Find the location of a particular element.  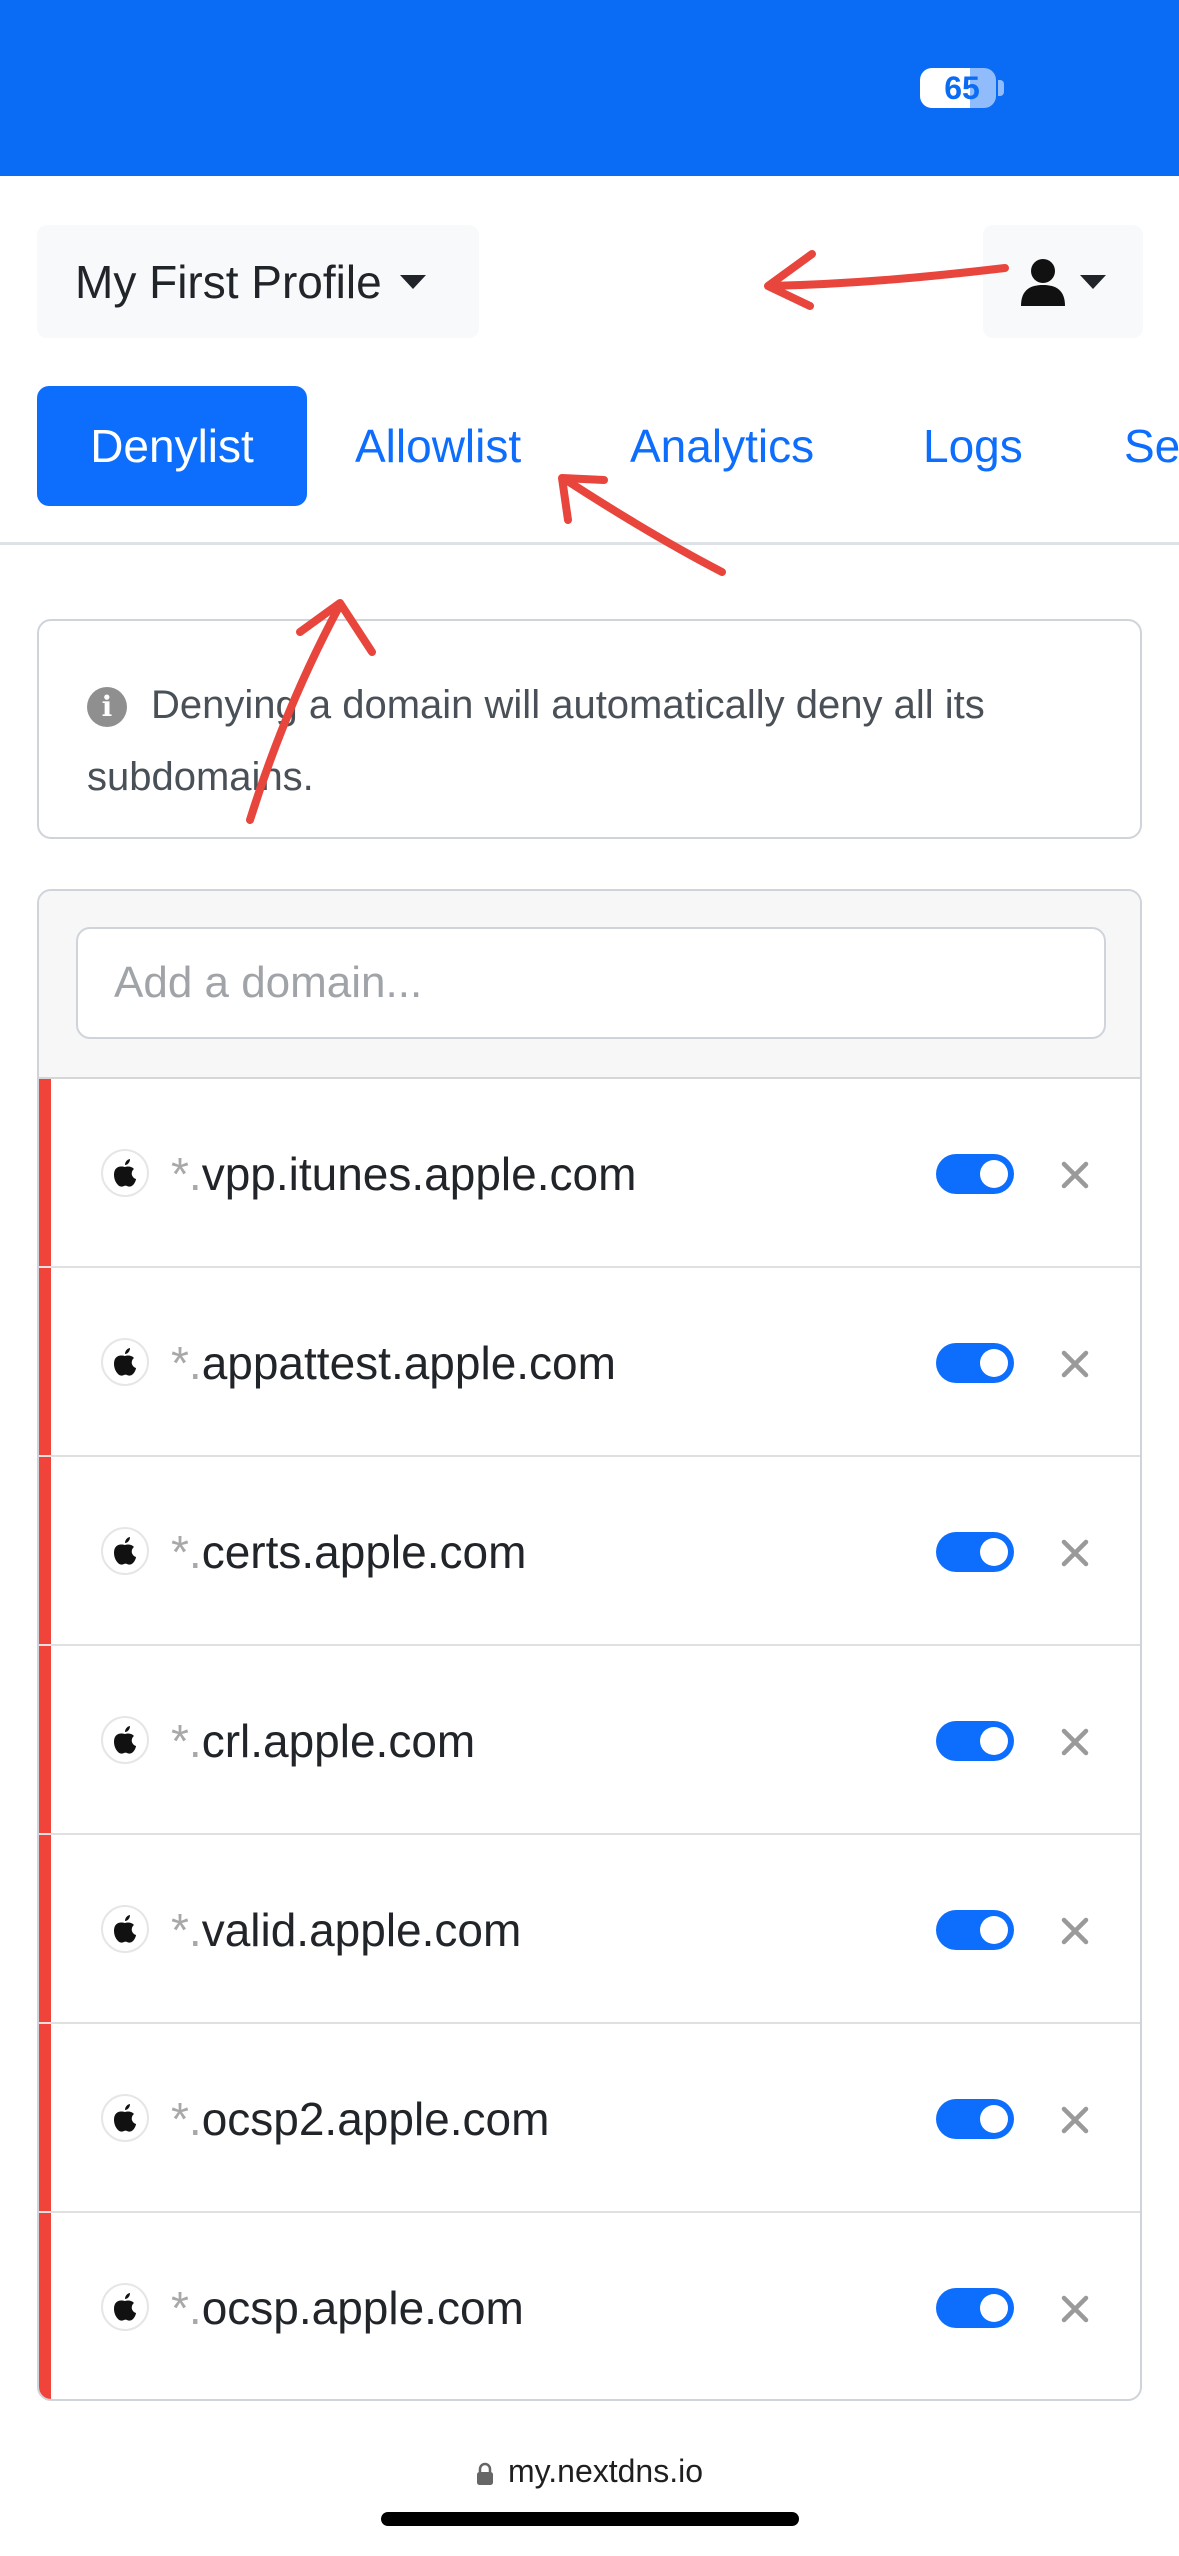

add-domain-input is located at coordinates (591, 983).